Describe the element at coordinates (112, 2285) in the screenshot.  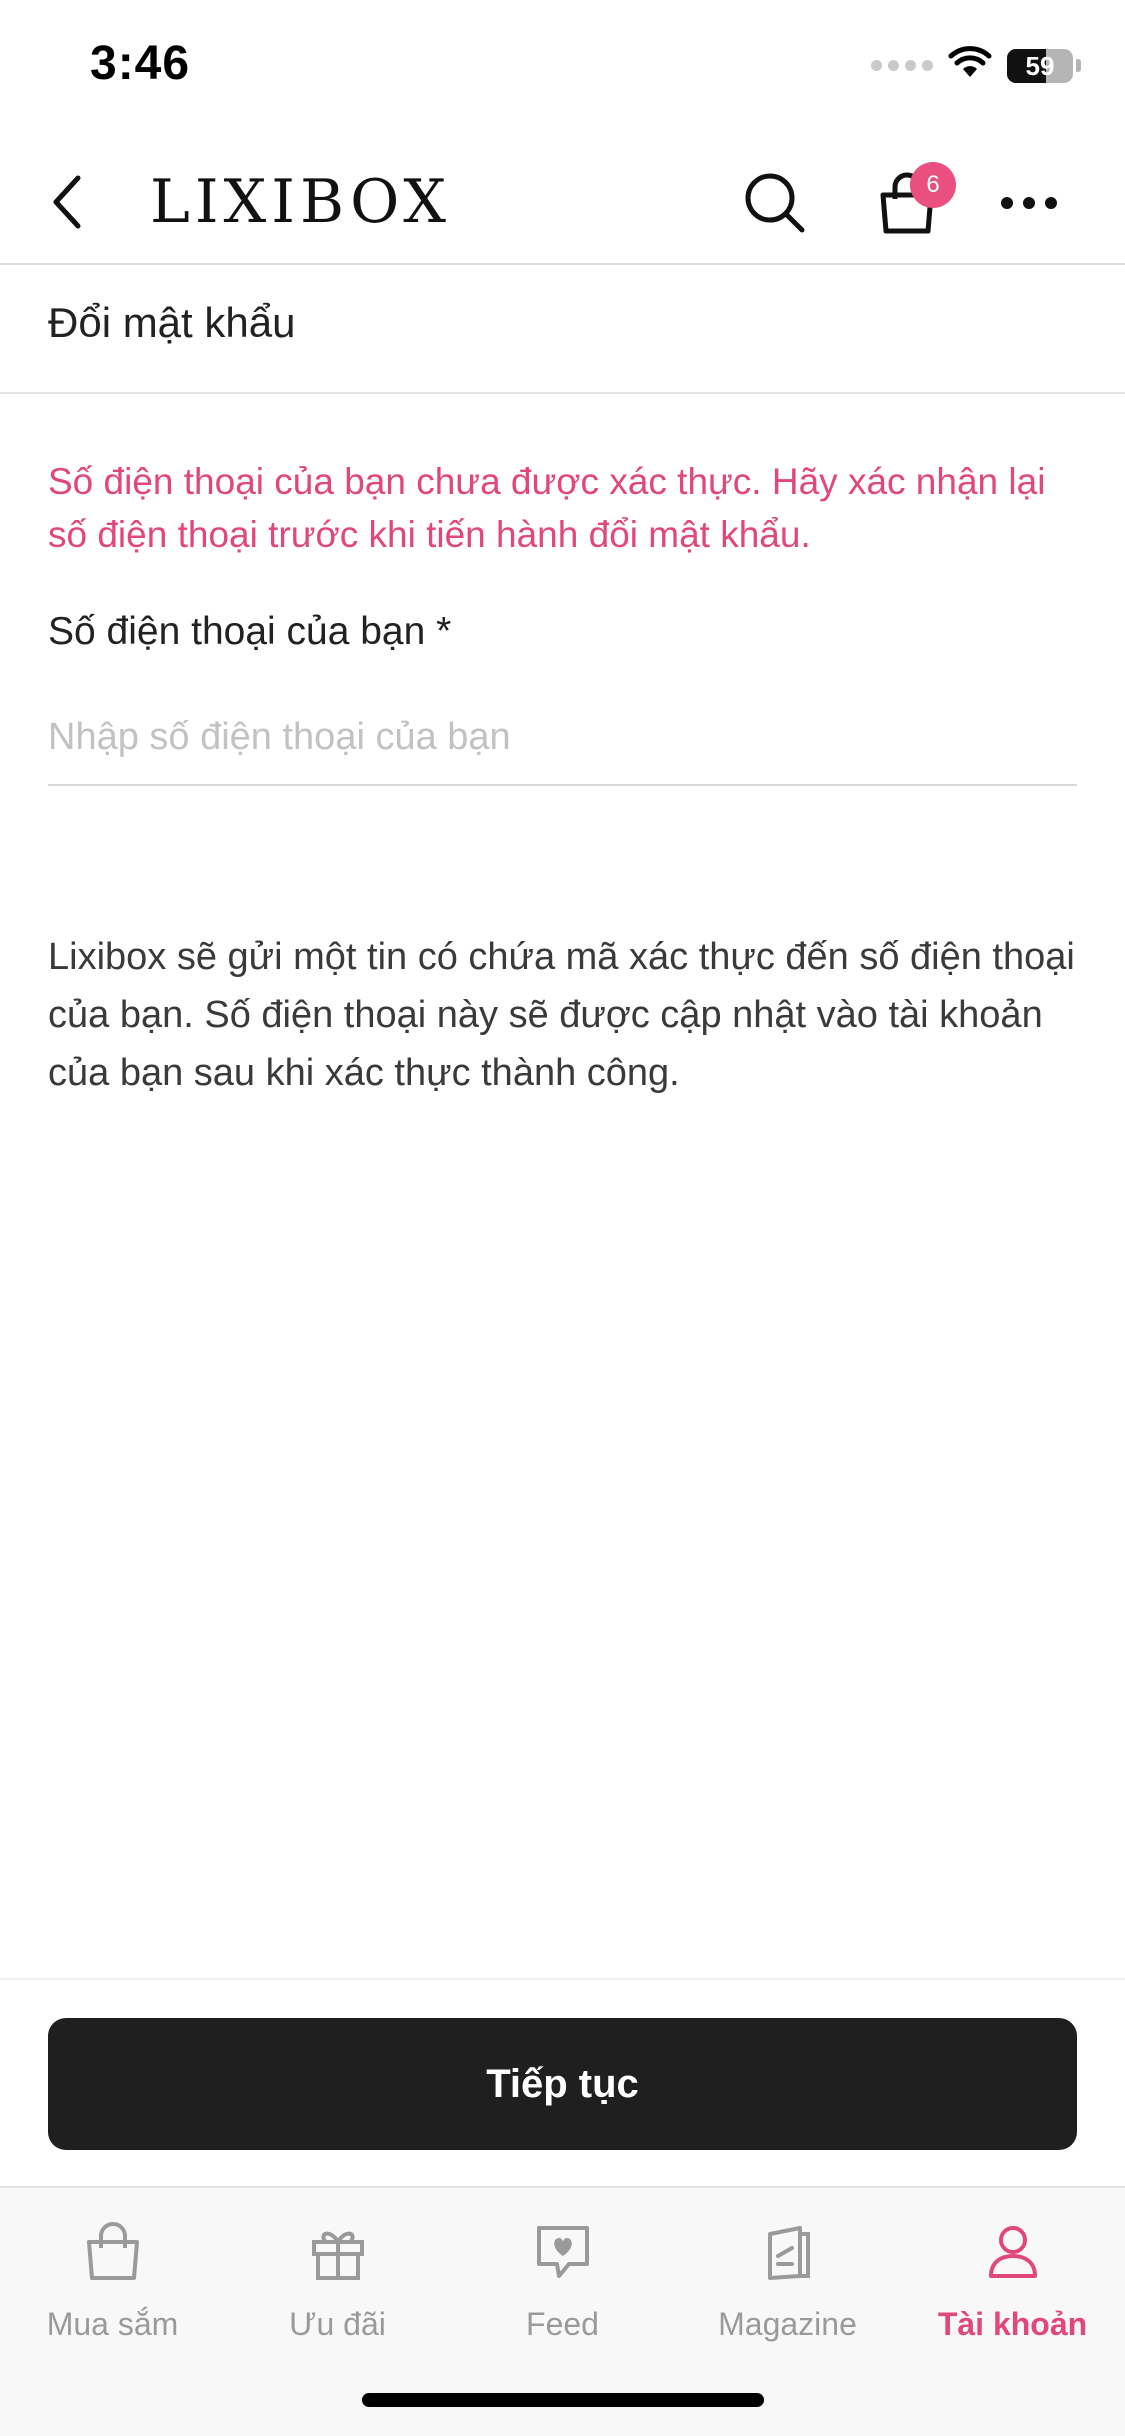
I see `tab-shopping: Mua sắm` at that location.